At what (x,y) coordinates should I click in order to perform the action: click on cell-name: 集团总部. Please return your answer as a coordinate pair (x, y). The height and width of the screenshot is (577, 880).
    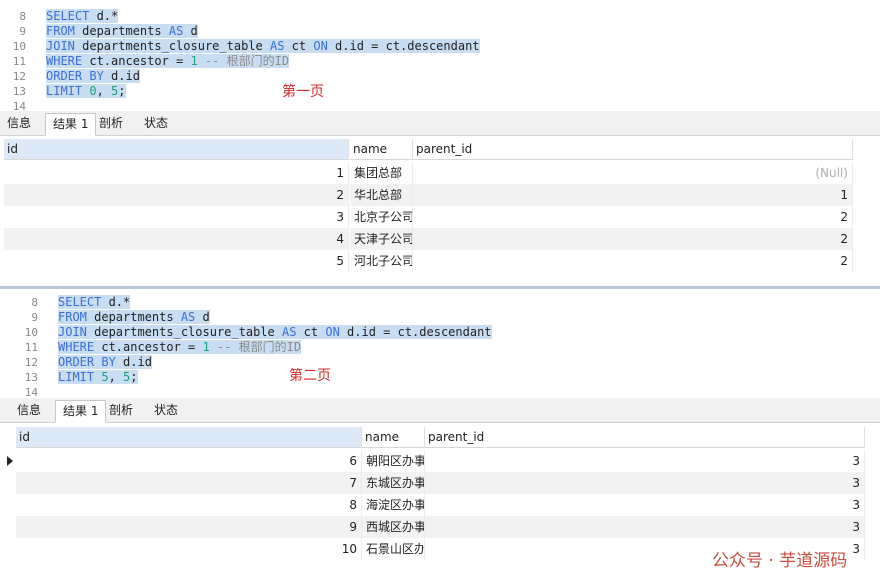
    Looking at the image, I should click on (381, 173).